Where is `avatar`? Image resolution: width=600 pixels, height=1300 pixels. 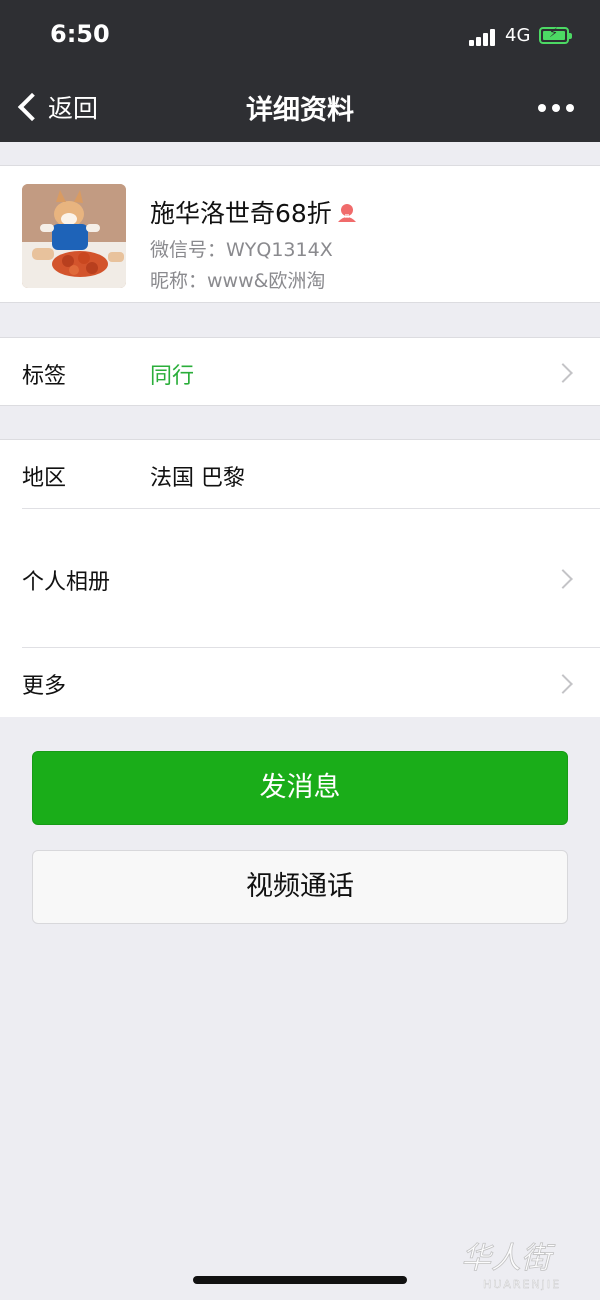 avatar is located at coordinates (74, 236).